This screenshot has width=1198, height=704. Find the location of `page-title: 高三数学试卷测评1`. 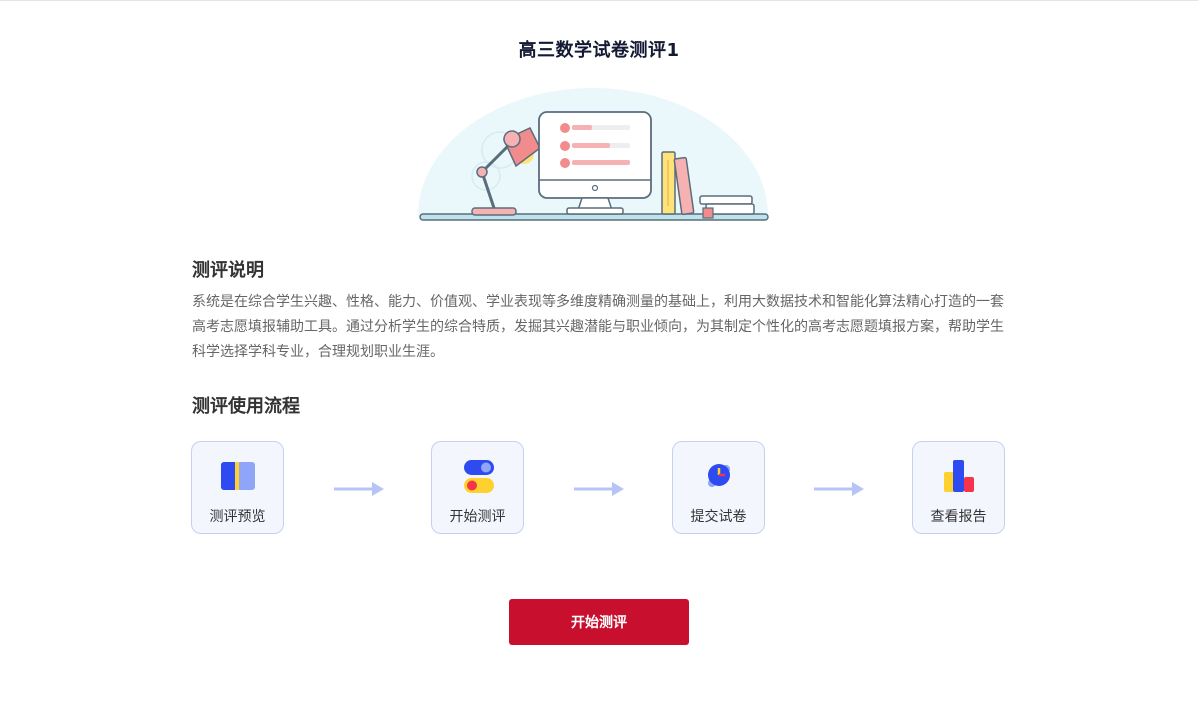

page-title: 高三数学试卷测评1 is located at coordinates (599, 50).